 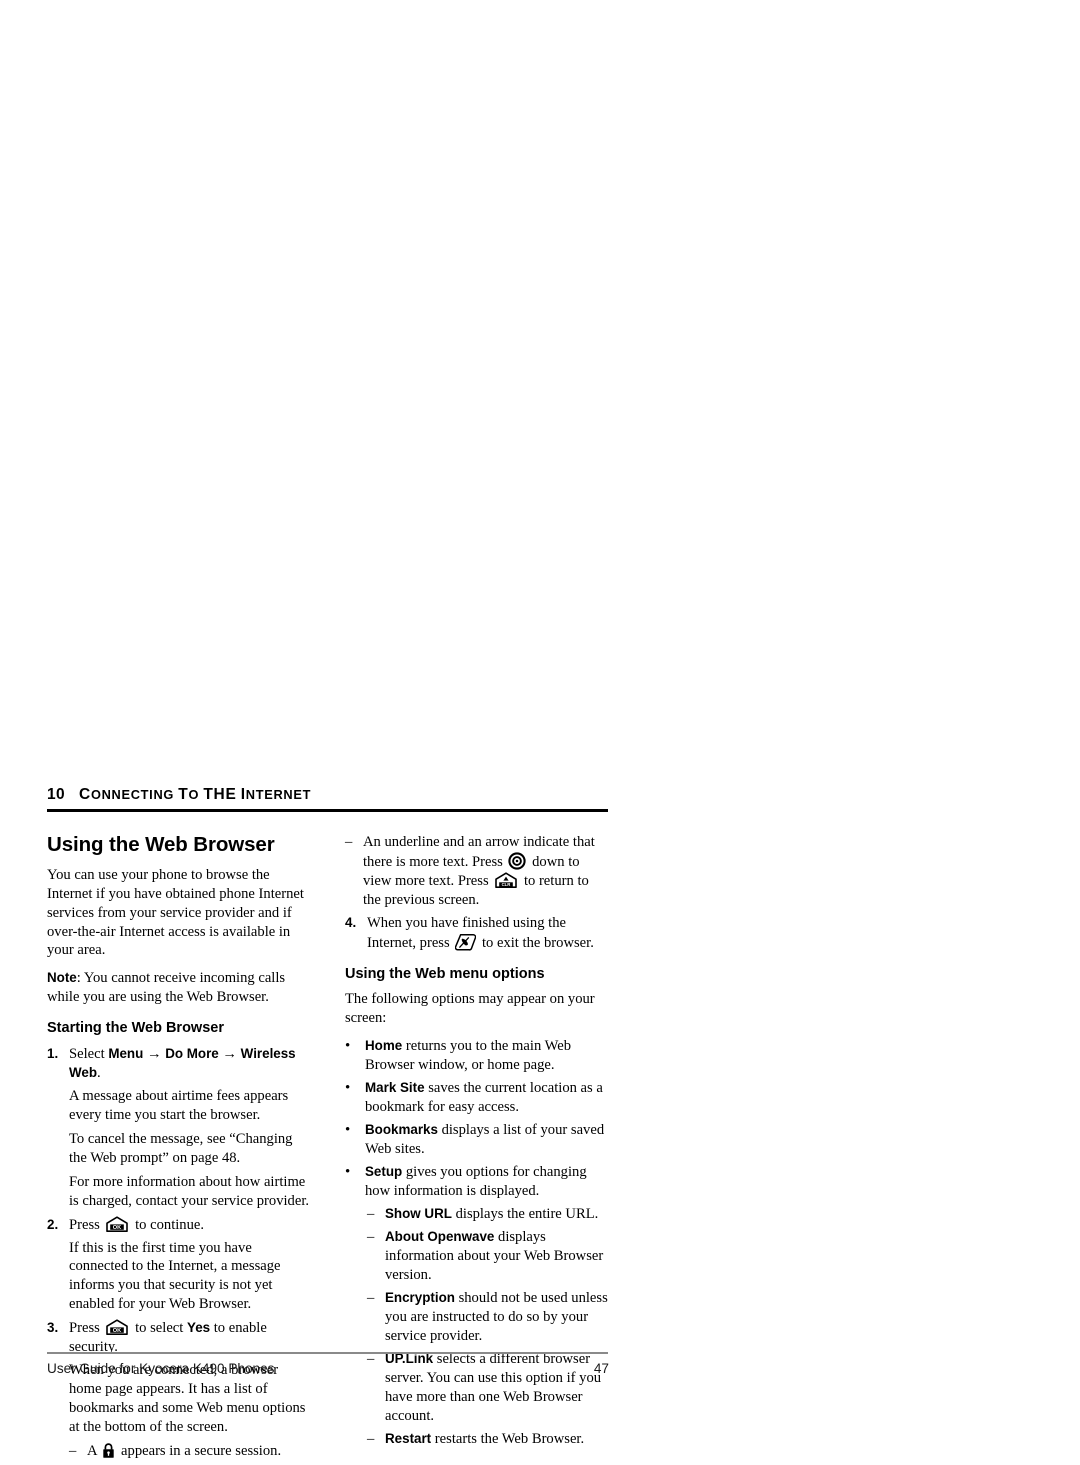 I want to click on option-name: About Openwave, so click(x=440, y=1236).